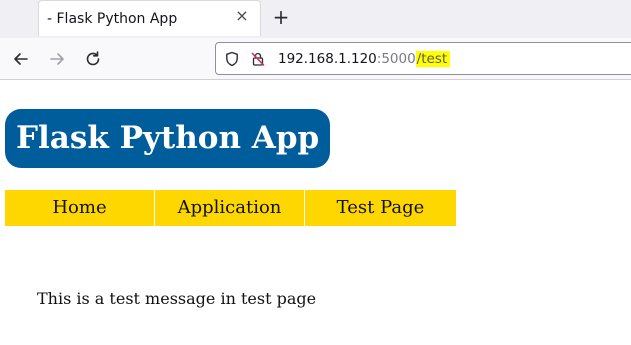  What do you see at coordinates (380, 208) in the screenshot?
I see `menu-item-test-page: Test Page` at bounding box center [380, 208].